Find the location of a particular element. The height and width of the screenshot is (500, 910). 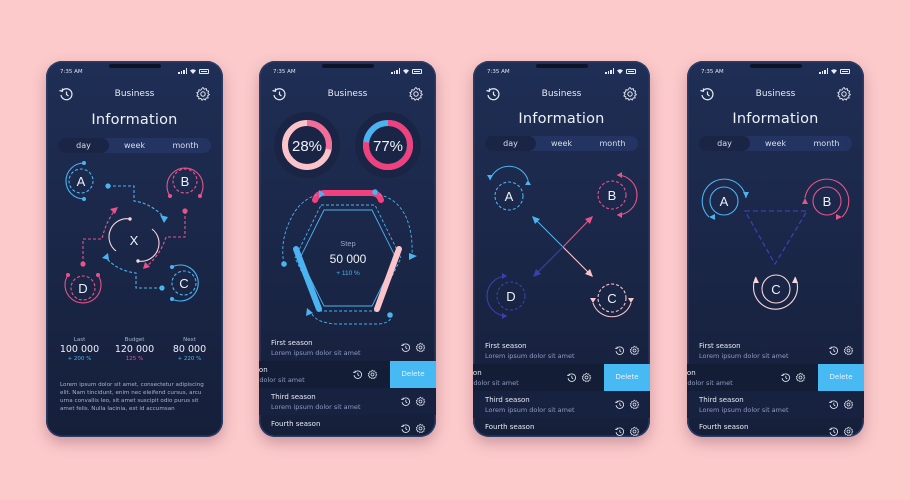

stat-label: Next is located at coordinates (189, 340).